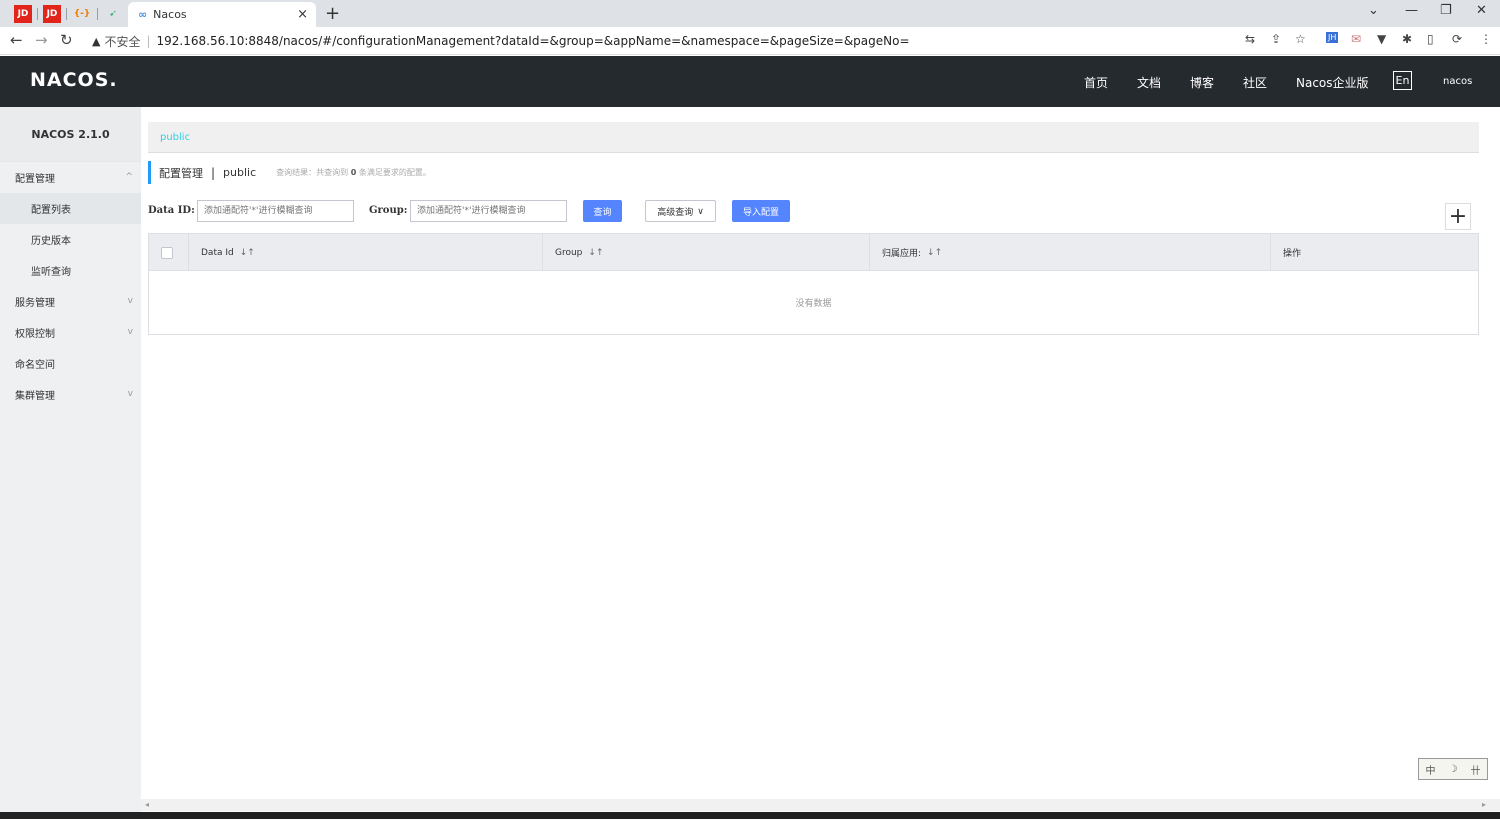 Image resolution: width=1500 pixels, height=819 pixels. What do you see at coordinates (902, 254) in the screenshot?
I see `column-label: 归属应用:` at bounding box center [902, 254].